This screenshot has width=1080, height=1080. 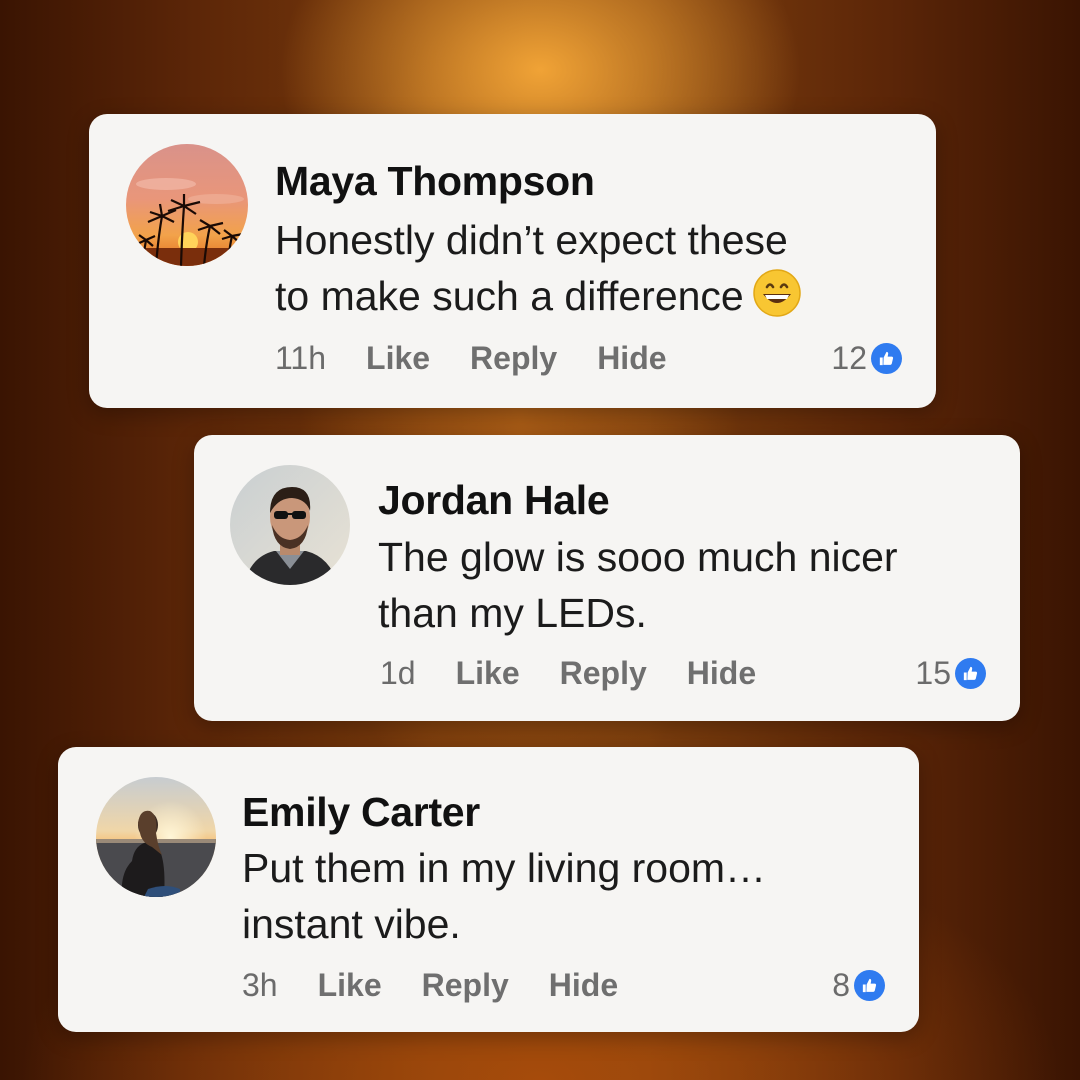 I want to click on grinning-face-icon, so click(x=777, y=293).